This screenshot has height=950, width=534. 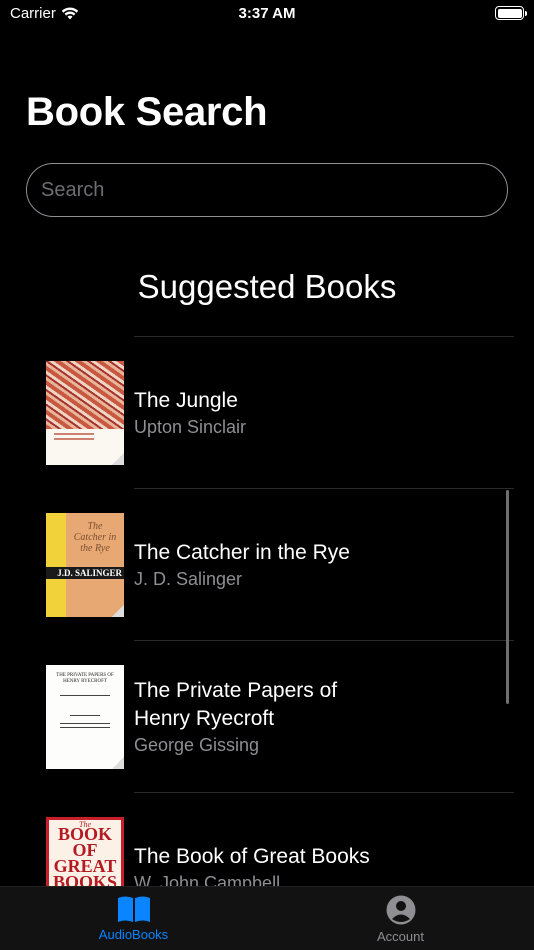 What do you see at coordinates (85, 413) in the screenshot?
I see `book-cover-image` at bounding box center [85, 413].